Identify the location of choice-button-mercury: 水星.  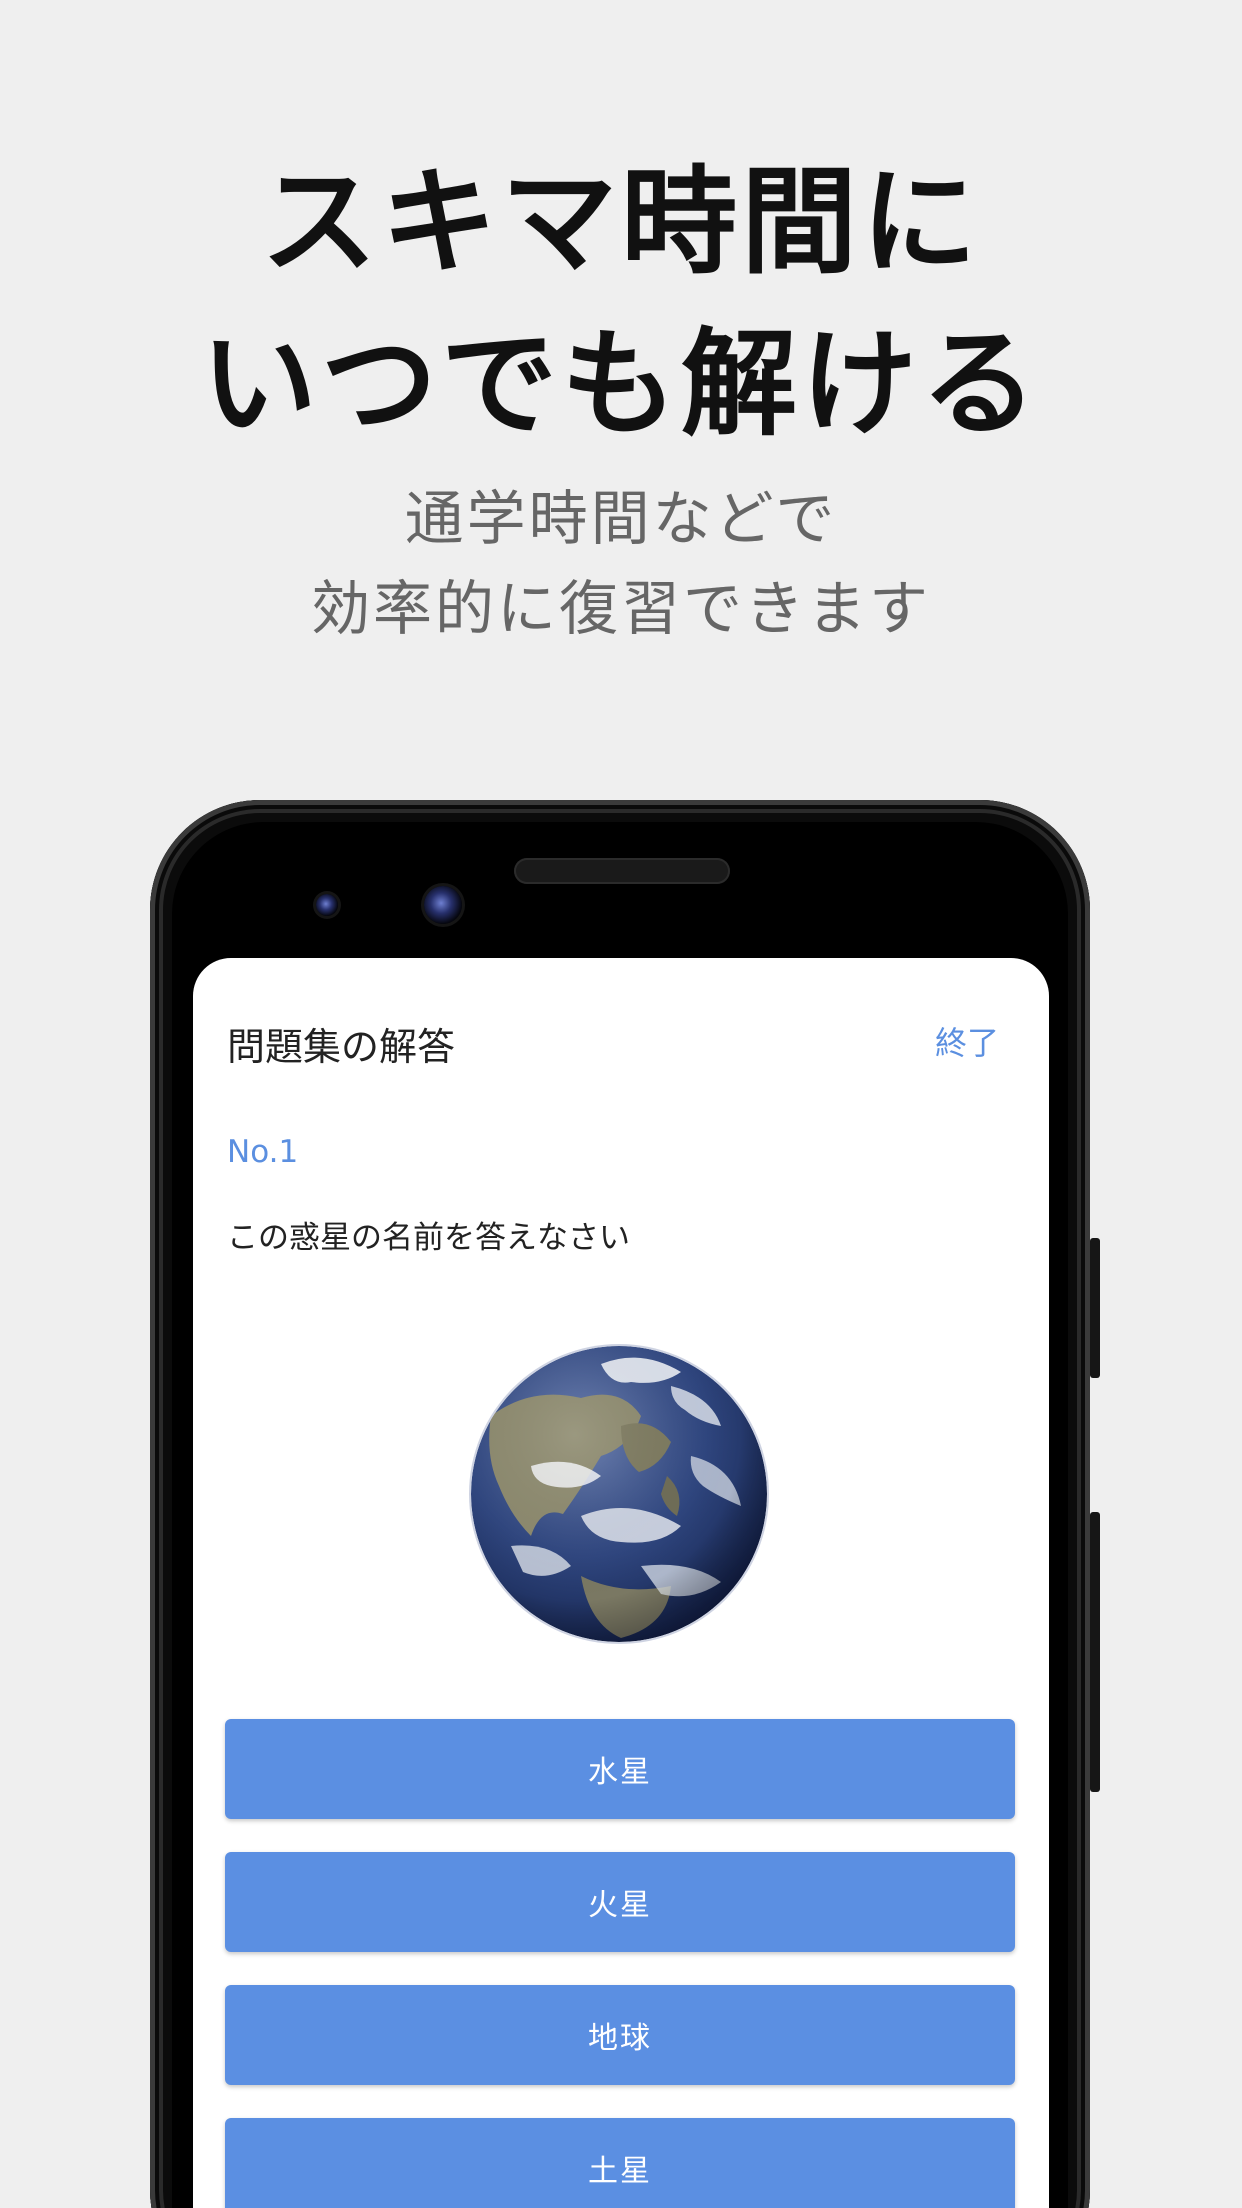
(620, 1769).